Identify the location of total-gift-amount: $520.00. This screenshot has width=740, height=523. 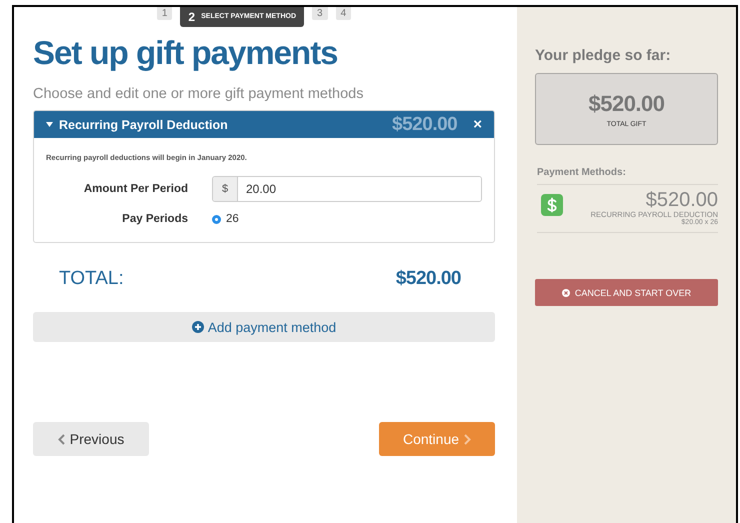
(626, 103).